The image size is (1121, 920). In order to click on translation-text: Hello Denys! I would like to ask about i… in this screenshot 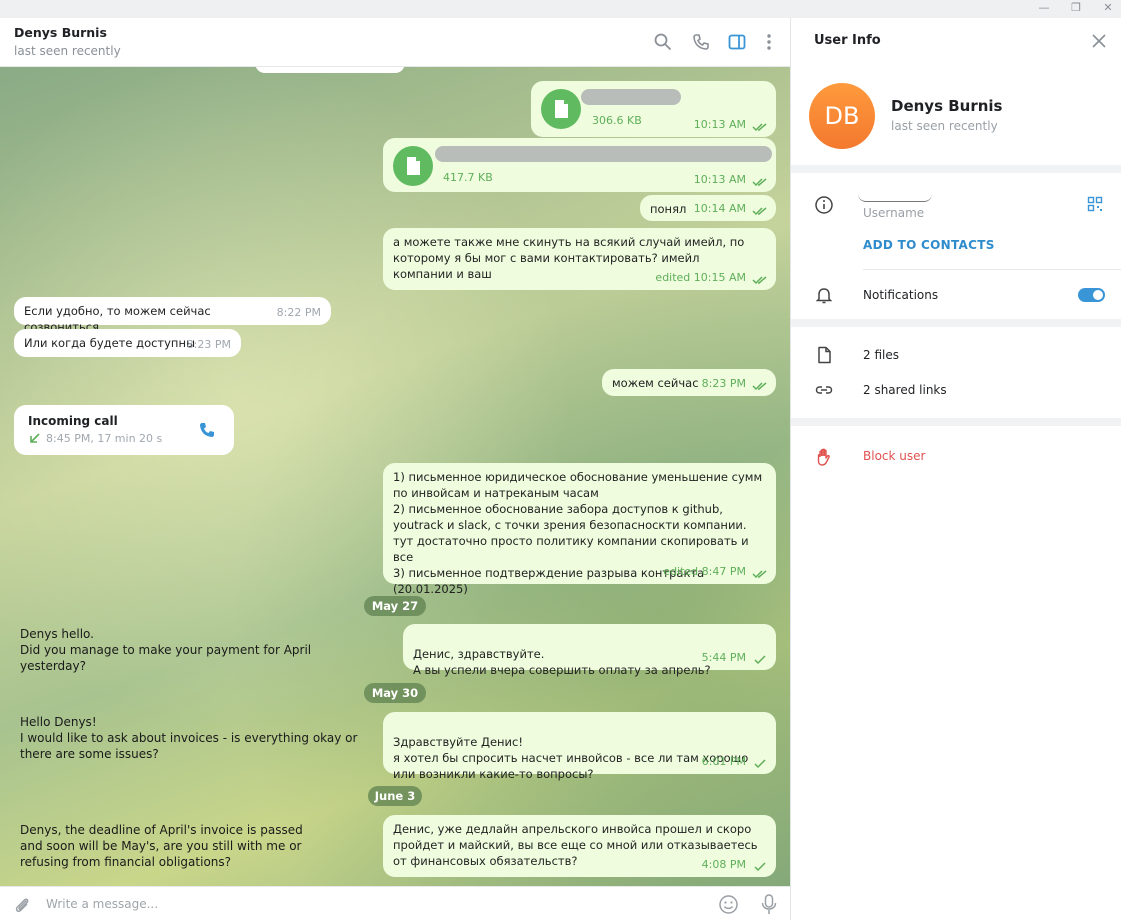, I will do `click(189, 738)`.